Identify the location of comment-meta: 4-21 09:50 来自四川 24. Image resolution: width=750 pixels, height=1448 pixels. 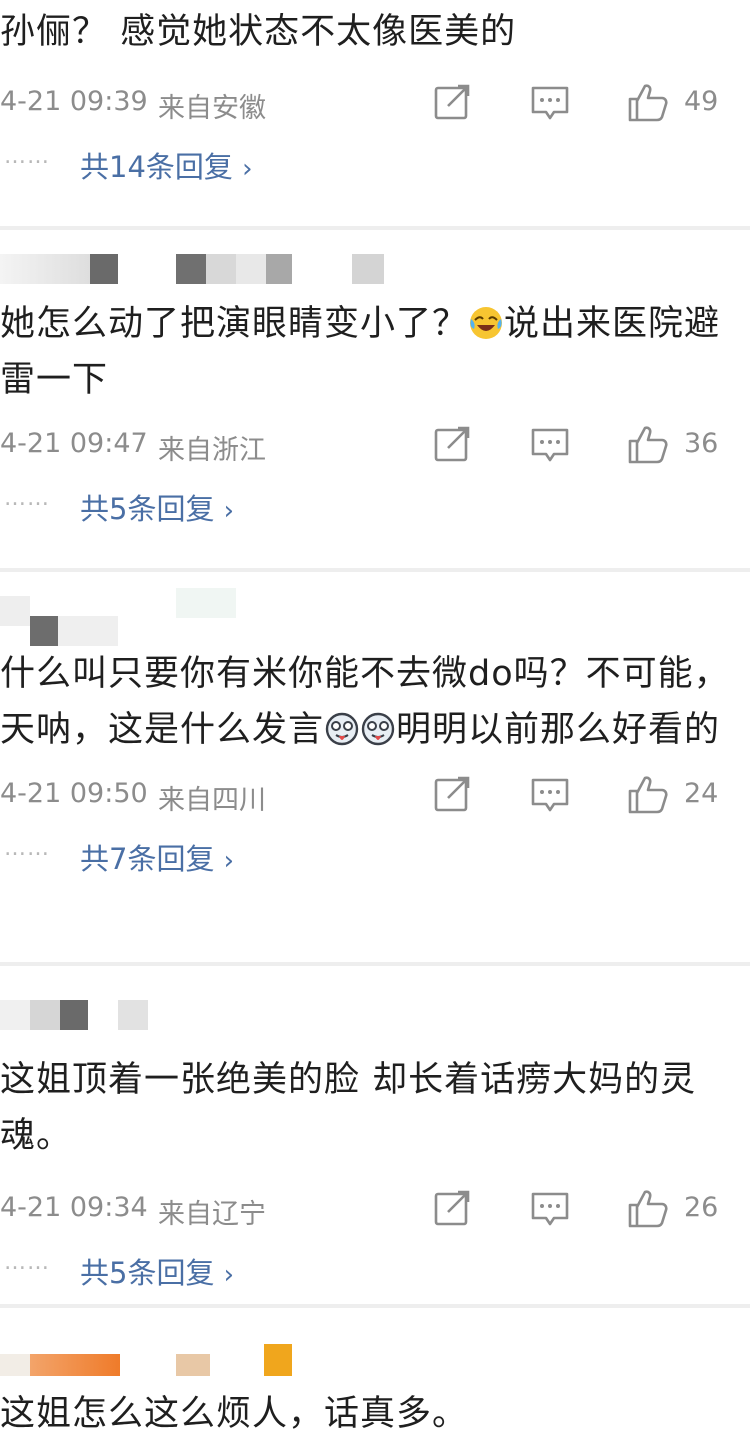
(375, 796).